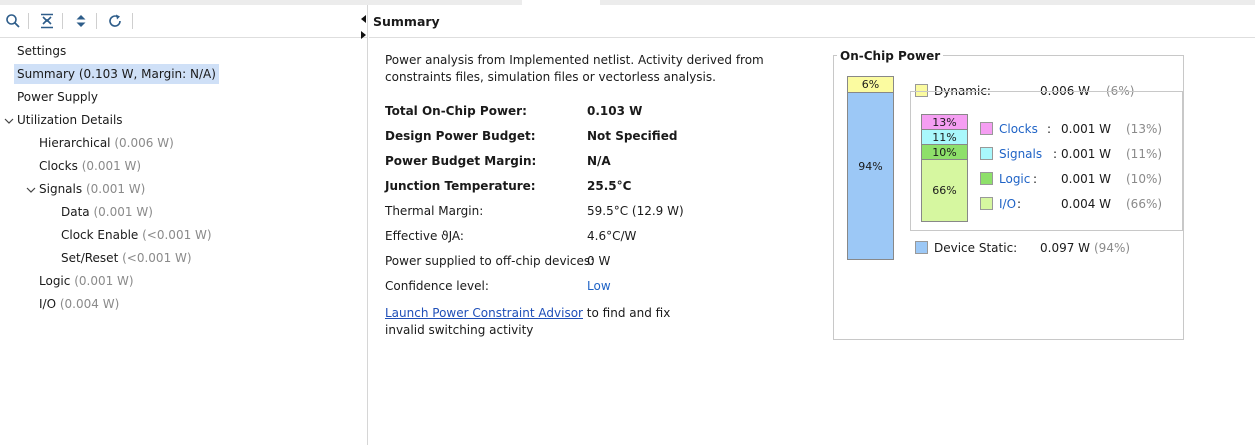 The height and width of the screenshot is (445, 1255). Describe the element at coordinates (48, 304) in the screenshot. I see `tree-item-label: I/O` at that location.